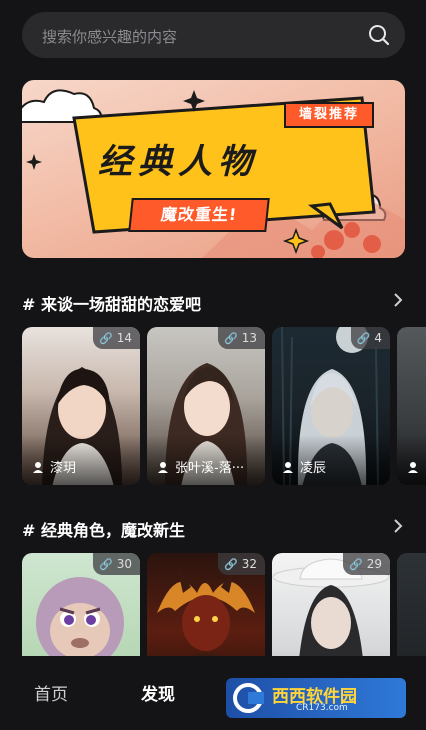 The width and height of the screenshot is (426, 730). Describe the element at coordinates (379, 35) in the screenshot. I see `search-icon` at that location.